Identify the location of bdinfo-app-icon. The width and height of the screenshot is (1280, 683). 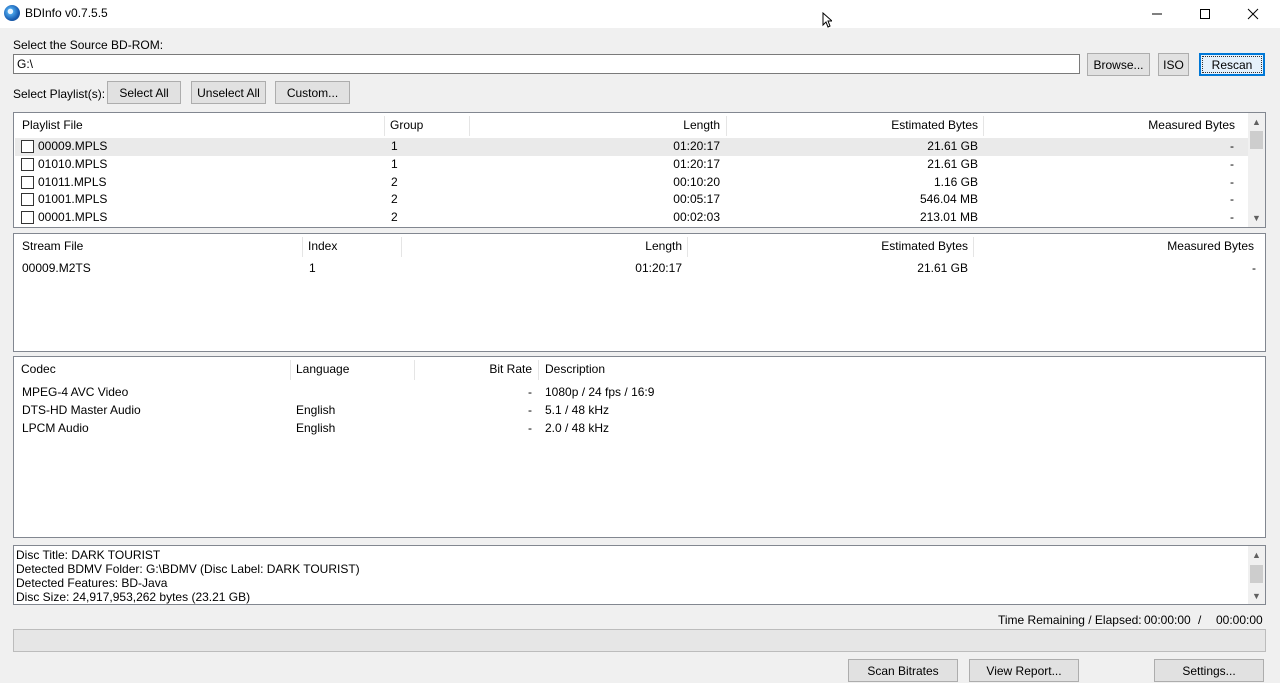
(12, 13).